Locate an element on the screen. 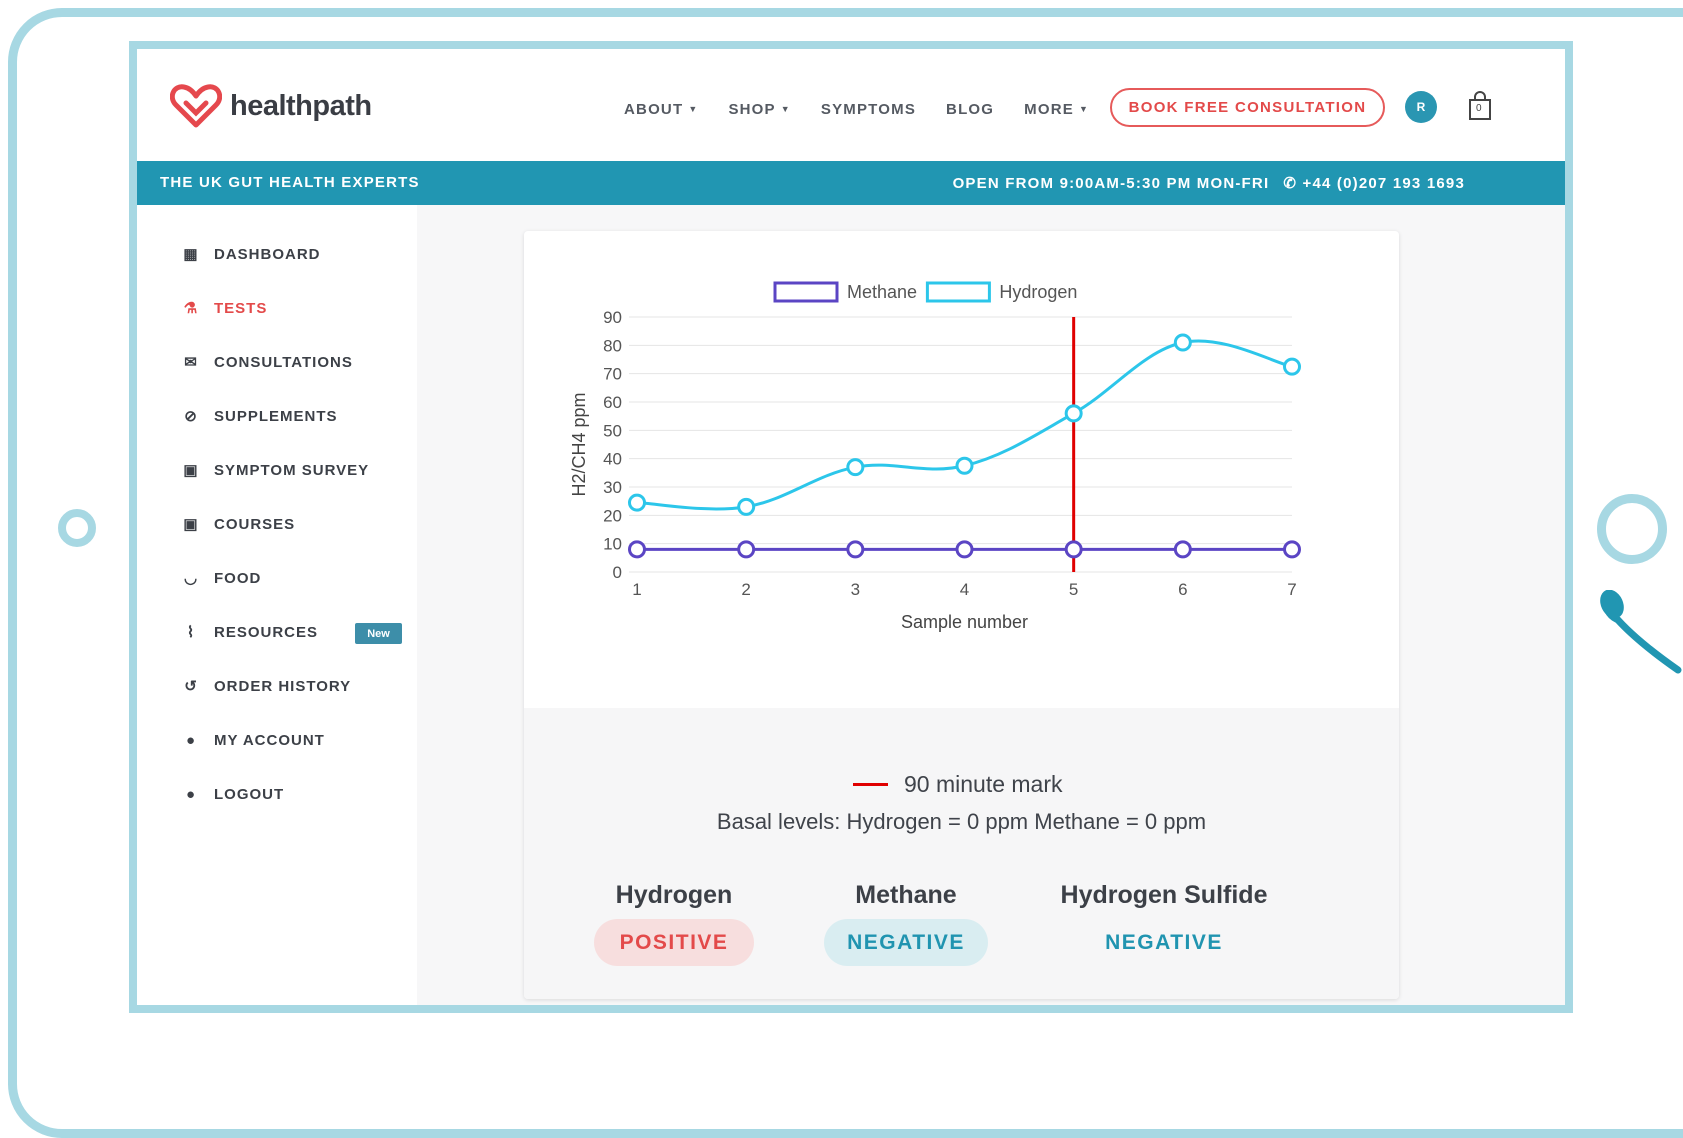  brand-name: healthpath is located at coordinates (301, 105).